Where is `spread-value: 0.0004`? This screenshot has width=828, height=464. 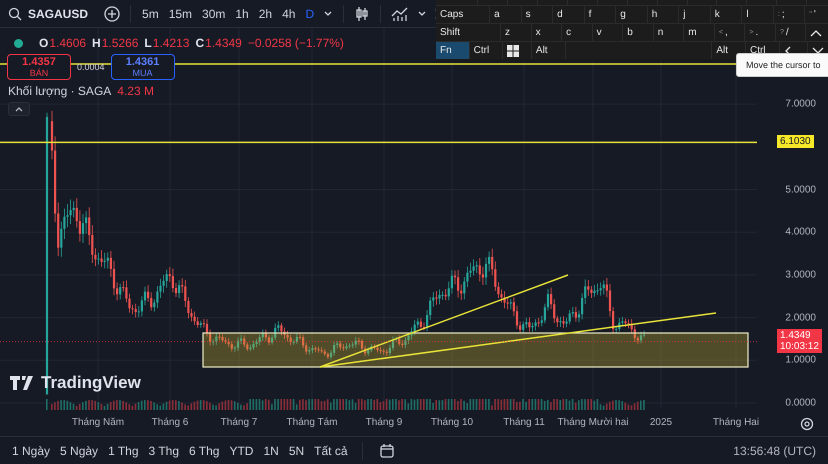 spread-value: 0.0004 is located at coordinates (91, 67).